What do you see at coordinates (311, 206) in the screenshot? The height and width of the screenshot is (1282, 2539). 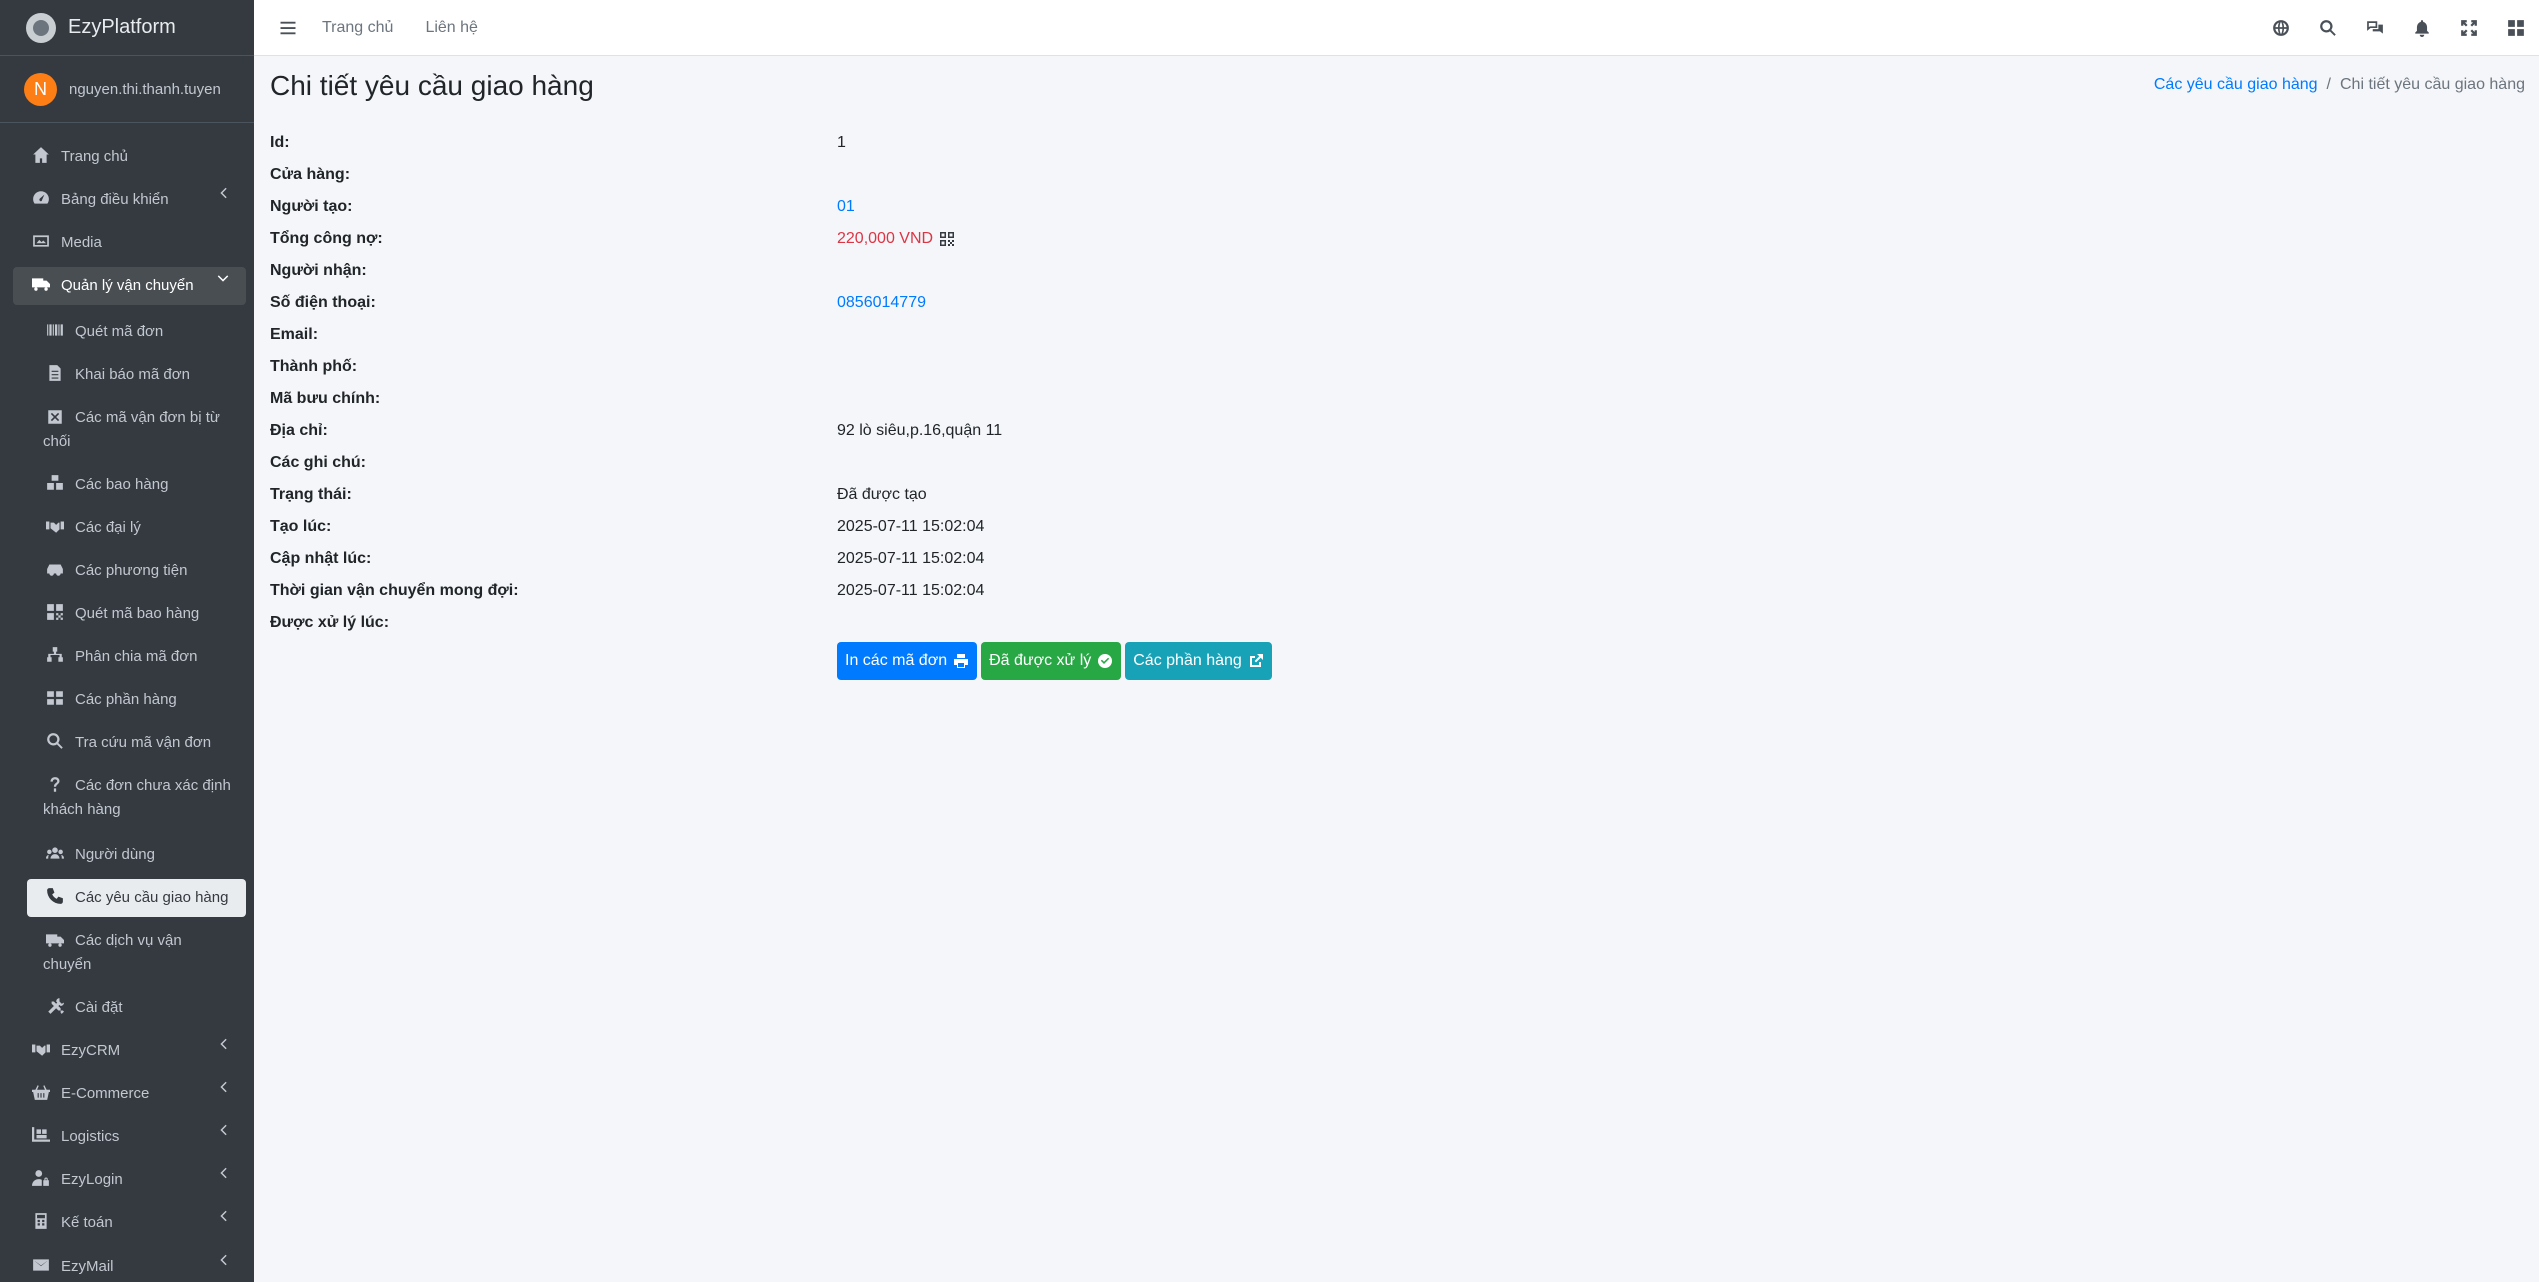 I see `detail-label: Người tạo:` at bounding box center [311, 206].